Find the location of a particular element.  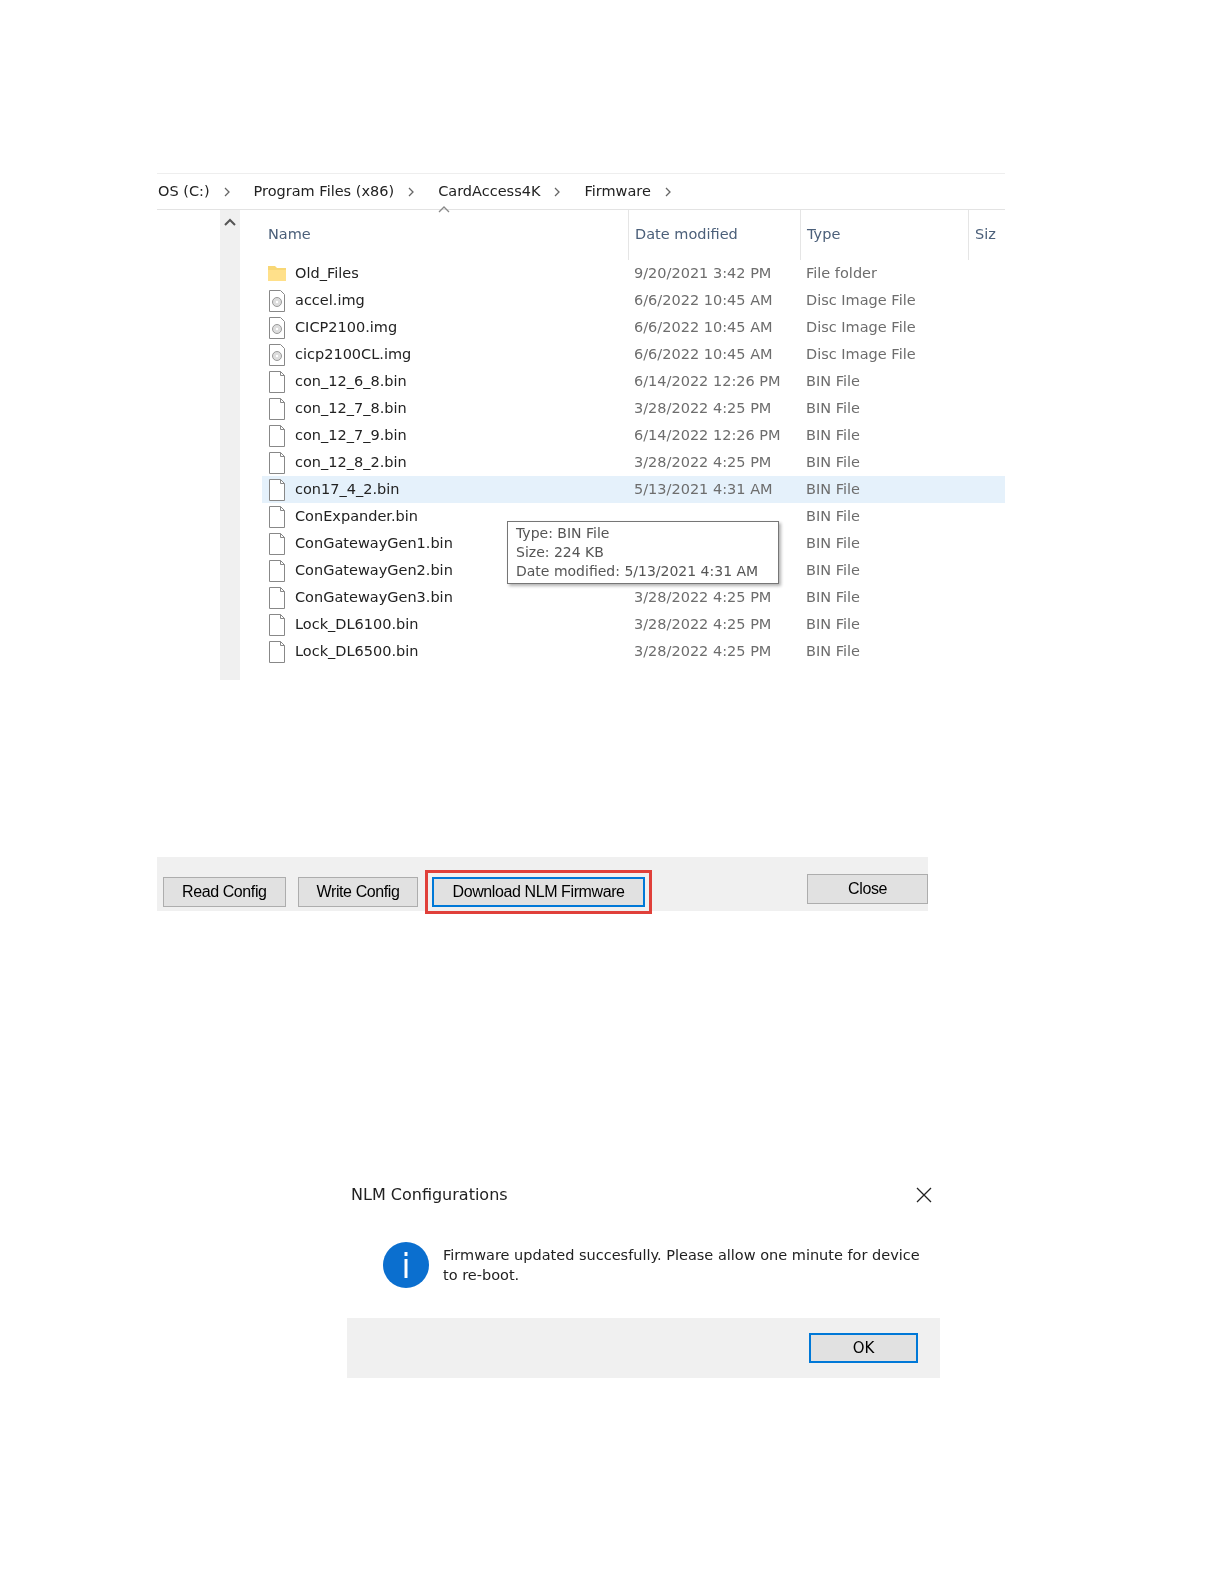

file-name: ConGatewayGen1.bin is located at coordinates (374, 543).